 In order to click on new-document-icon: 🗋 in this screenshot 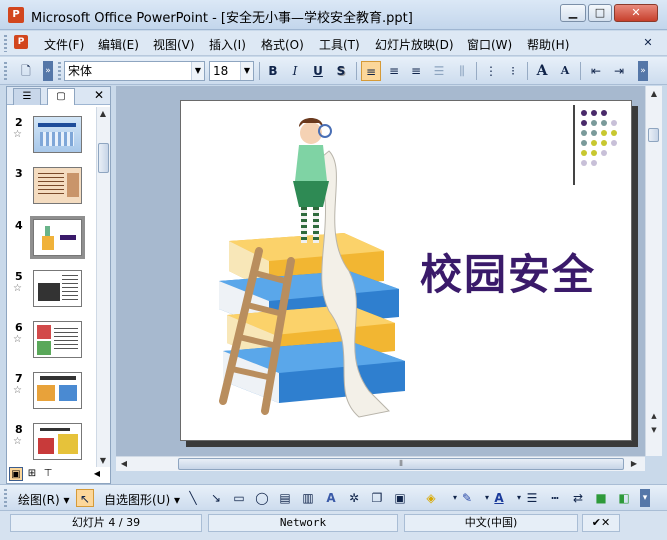, I will do `click(26, 71)`.